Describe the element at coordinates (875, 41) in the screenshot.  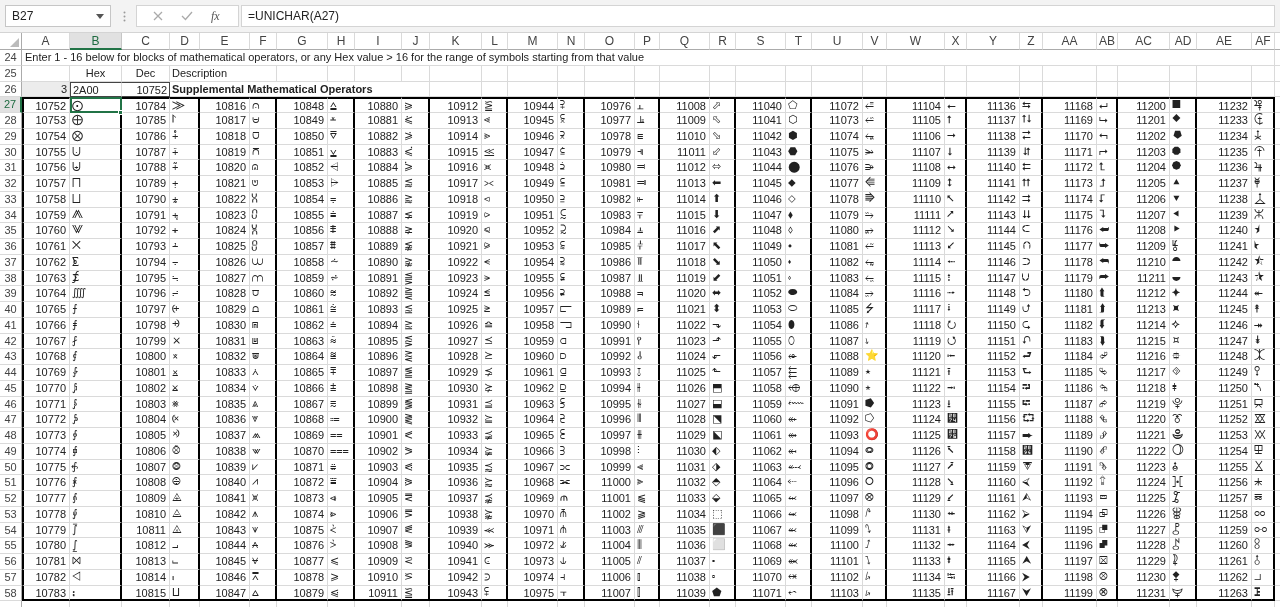
I see `column-header: V` at that location.